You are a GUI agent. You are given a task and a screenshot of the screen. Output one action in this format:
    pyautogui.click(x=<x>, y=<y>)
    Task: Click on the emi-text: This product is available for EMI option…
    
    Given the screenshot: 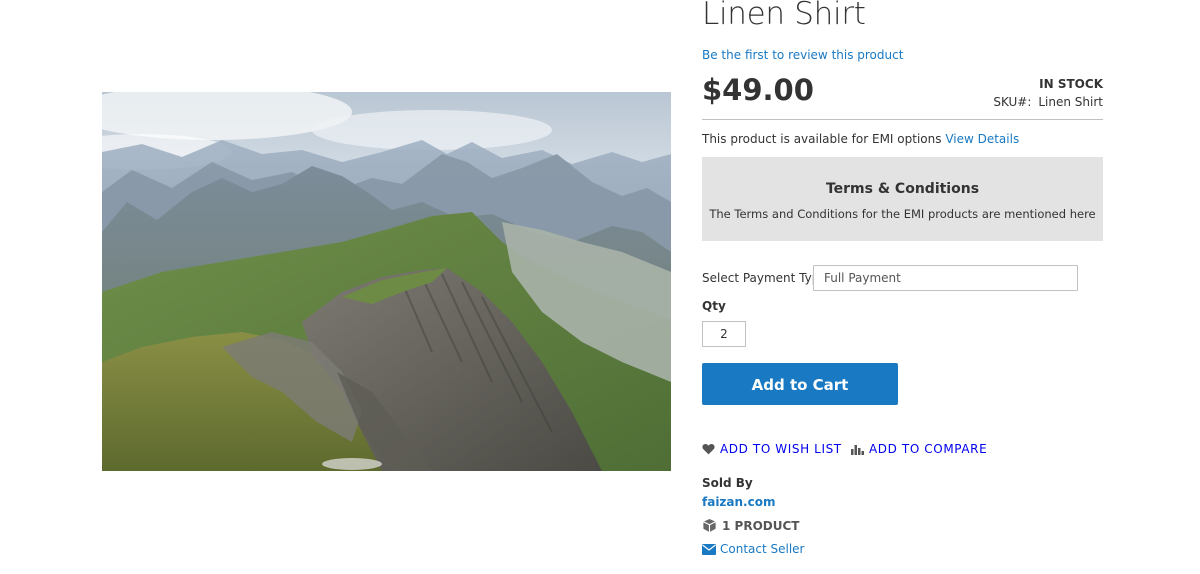 What is the action you would take?
    pyautogui.click(x=822, y=139)
    